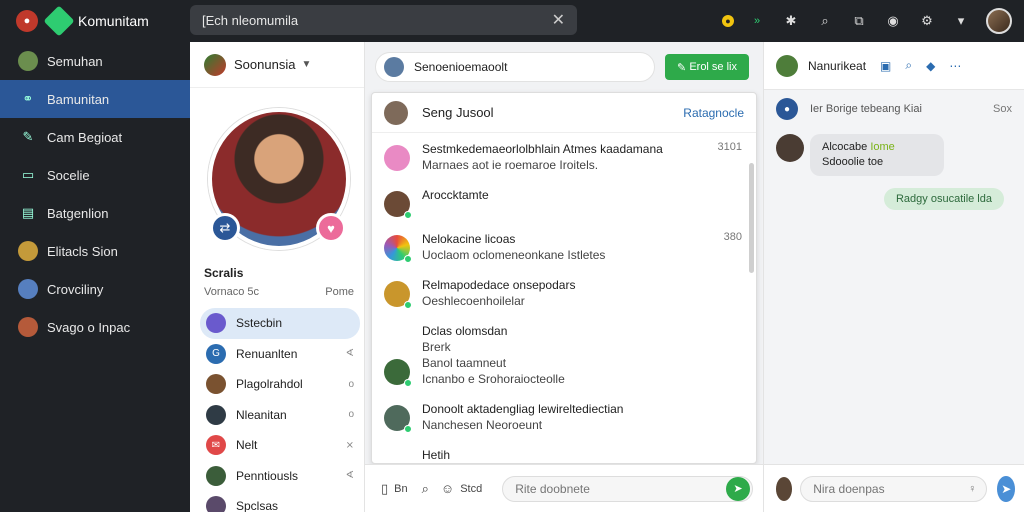 The height and width of the screenshot is (512, 1024). Describe the element at coordinates (27, 21) in the screenshot. I see `app-menu-icon: ●` at that location.